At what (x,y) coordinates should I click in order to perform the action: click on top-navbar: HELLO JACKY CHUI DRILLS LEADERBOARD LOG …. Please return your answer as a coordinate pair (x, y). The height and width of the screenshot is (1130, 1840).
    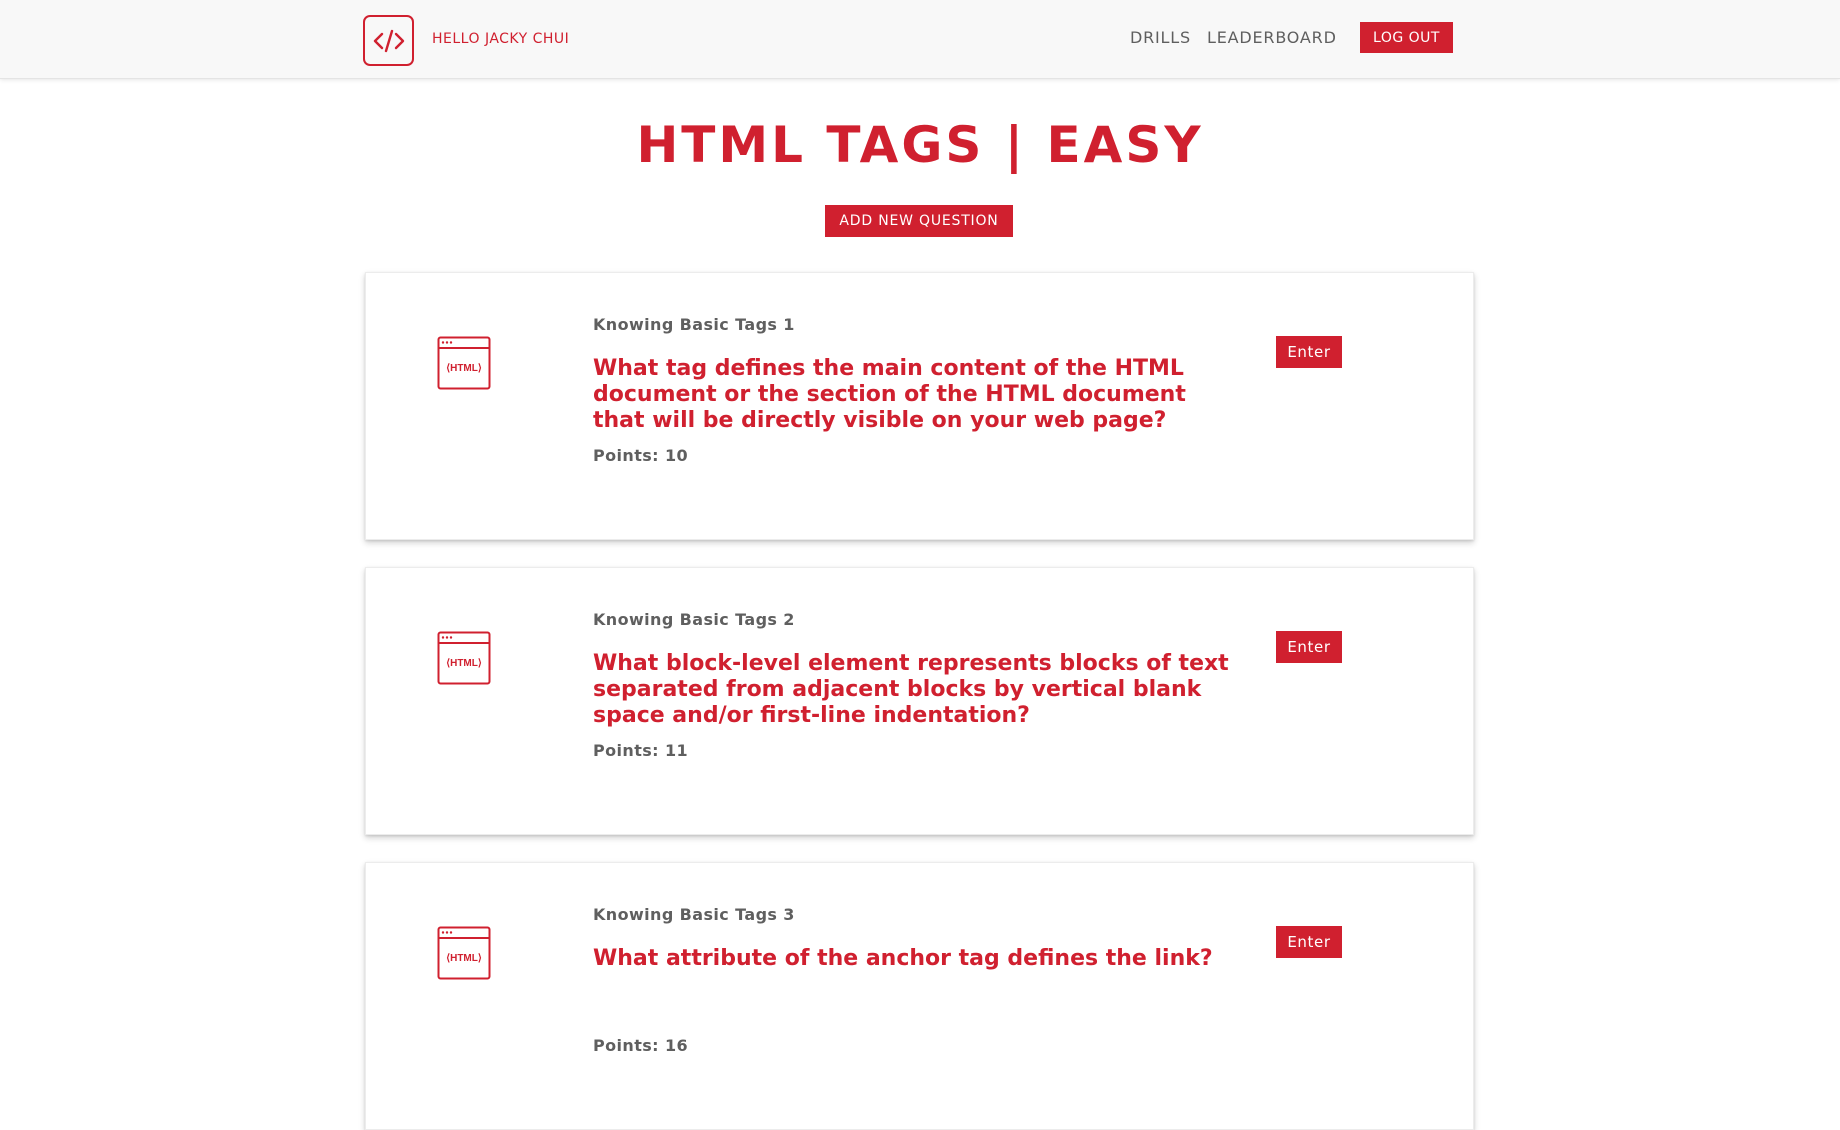
    Looking at the image, I should click on (920, 39).